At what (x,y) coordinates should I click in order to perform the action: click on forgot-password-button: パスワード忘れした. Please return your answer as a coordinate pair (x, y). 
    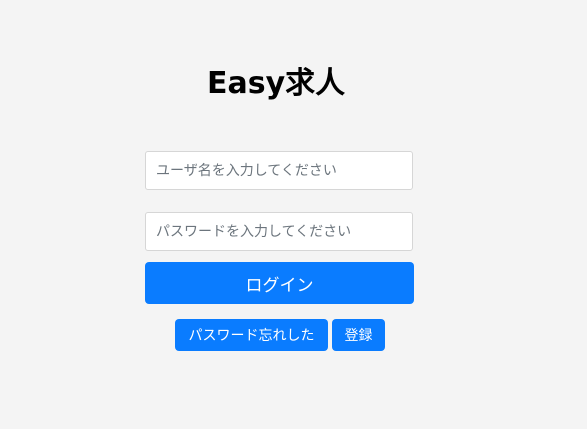
    Looking at the image, I should click on (251, 335).